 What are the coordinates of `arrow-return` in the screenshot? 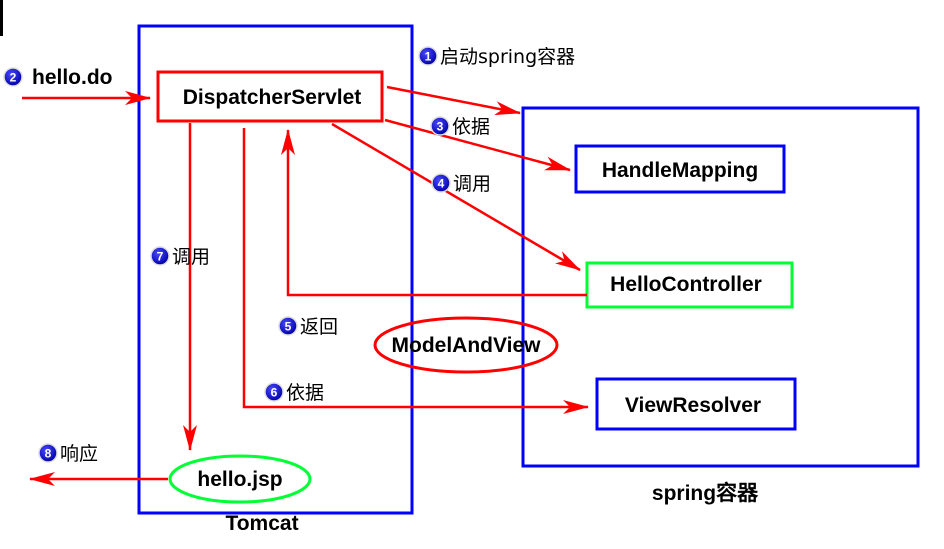 It's located at (434, 213).